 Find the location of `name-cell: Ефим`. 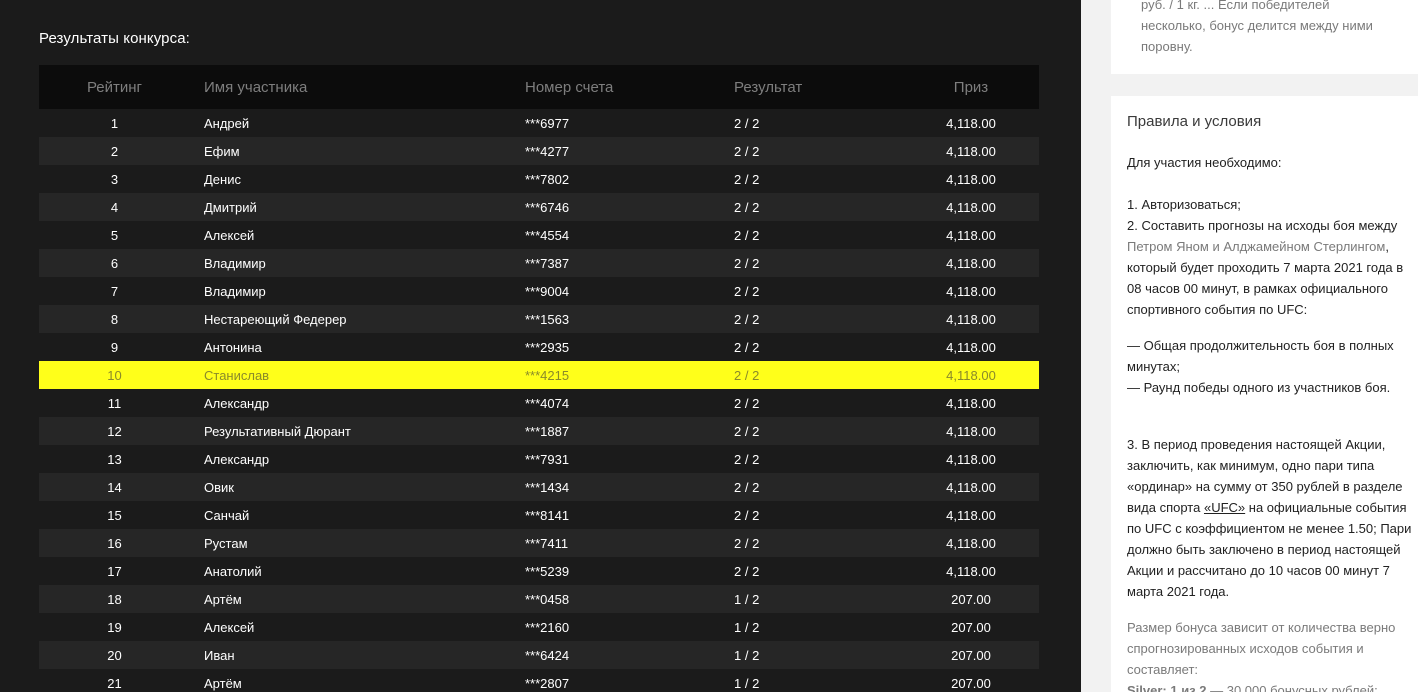

name-cell: Ефим is located at coordinates (222, 151).